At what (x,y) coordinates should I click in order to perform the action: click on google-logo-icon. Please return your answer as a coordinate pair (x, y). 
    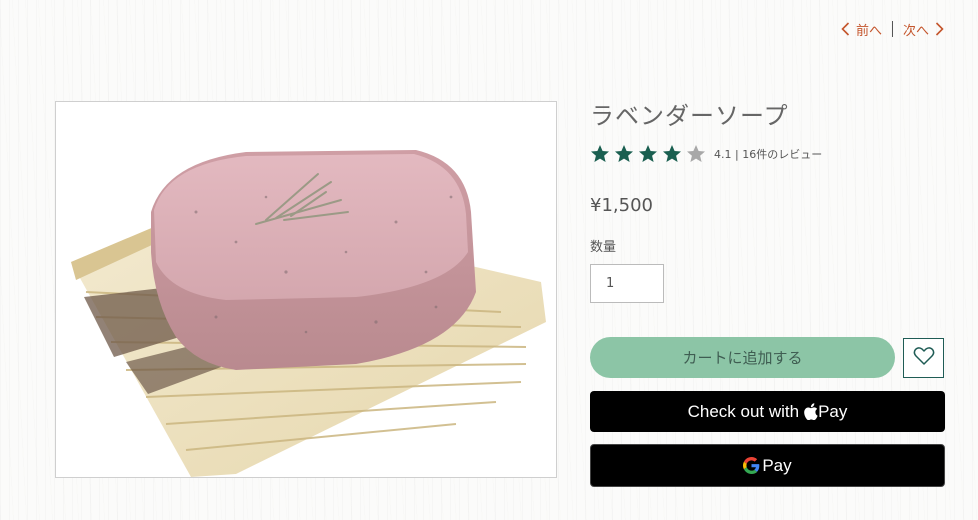
    Looking at the image, I should click on (751, 465).